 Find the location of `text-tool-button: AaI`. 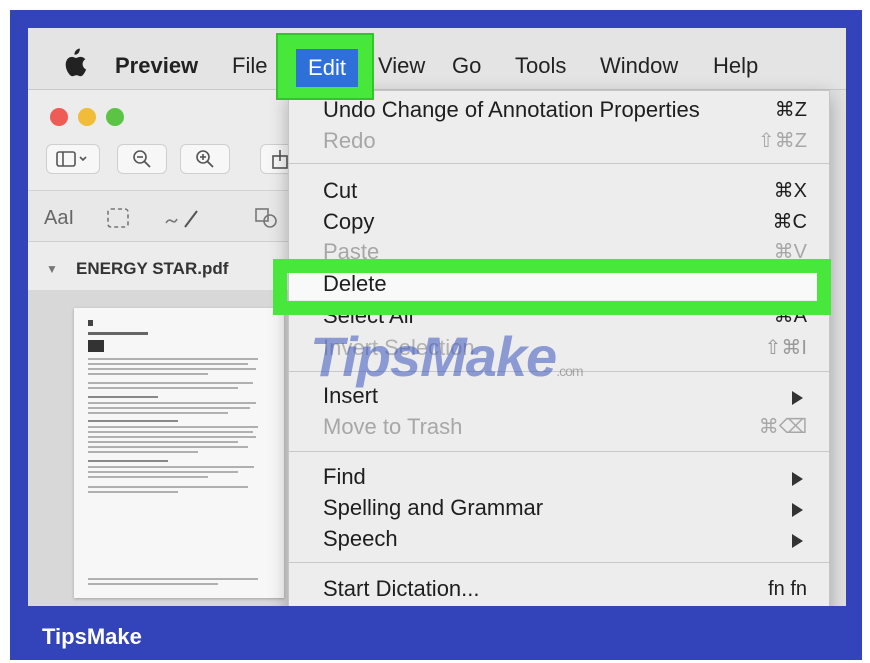

text-tool-button: AaI is located at coordinates (59, 218).